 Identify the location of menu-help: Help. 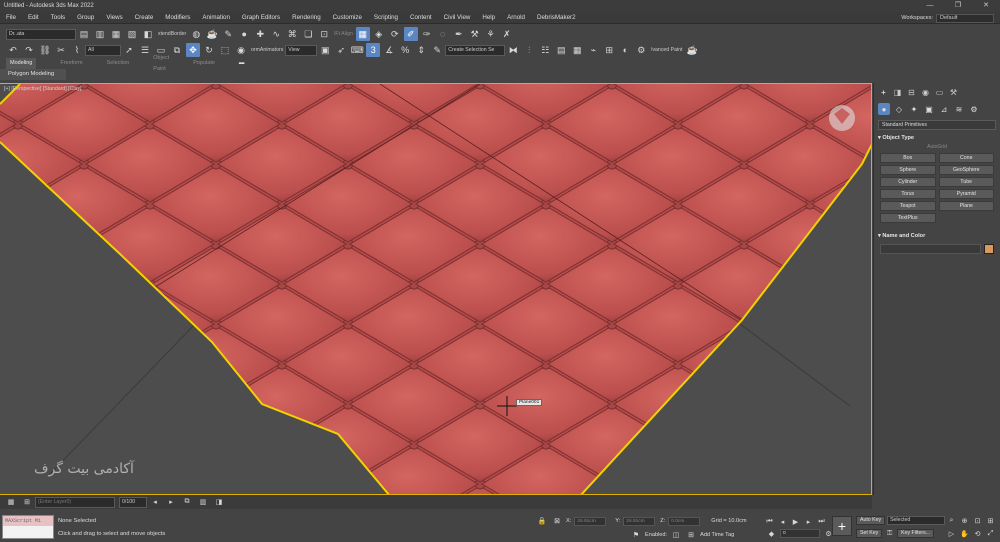
(488, 18).